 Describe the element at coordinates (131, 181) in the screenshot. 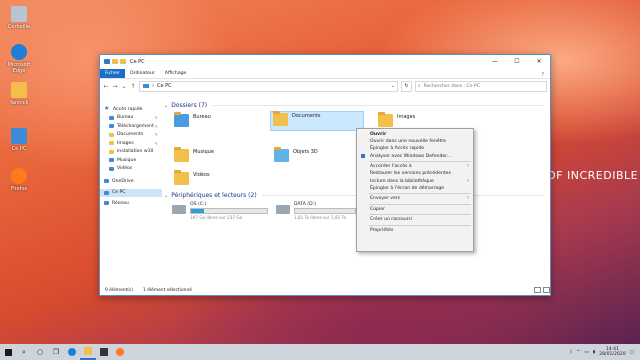

I see `sidebar-item-onedrive: OneDrive` at that location.